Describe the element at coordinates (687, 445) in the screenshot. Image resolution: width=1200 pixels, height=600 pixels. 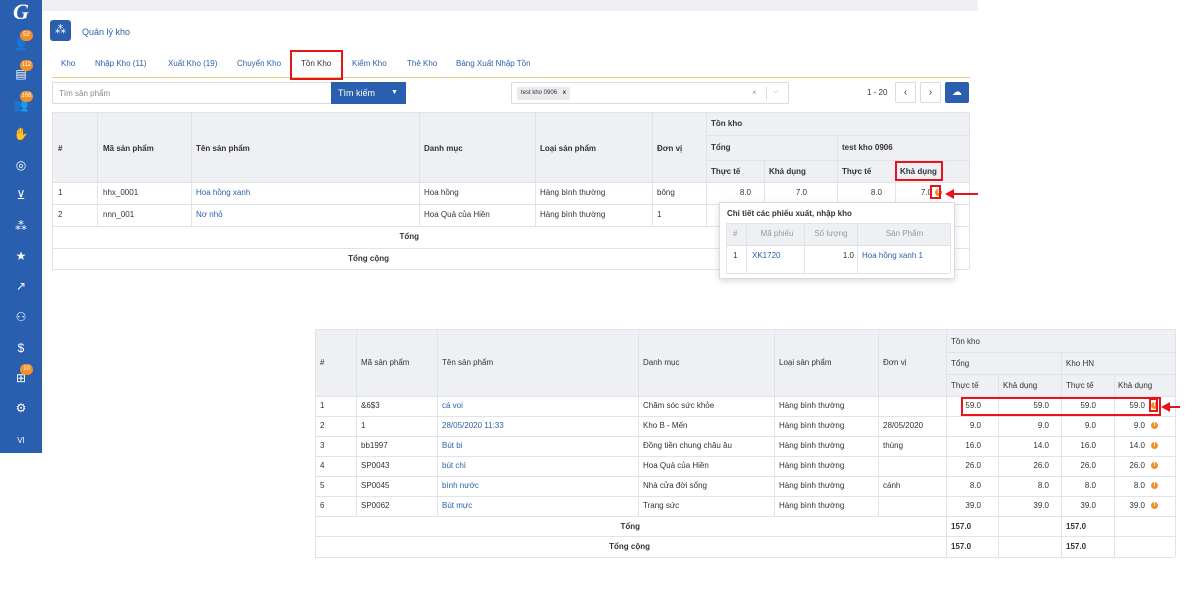
I see `row-category: Đồng tiền chung châu âu` at that location.